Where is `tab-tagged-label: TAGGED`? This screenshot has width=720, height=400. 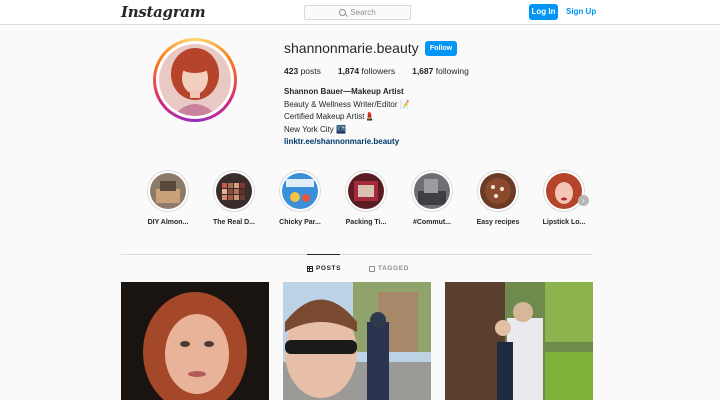 tab-tagged-label: TAGGED is located at coordinates (393, 268).